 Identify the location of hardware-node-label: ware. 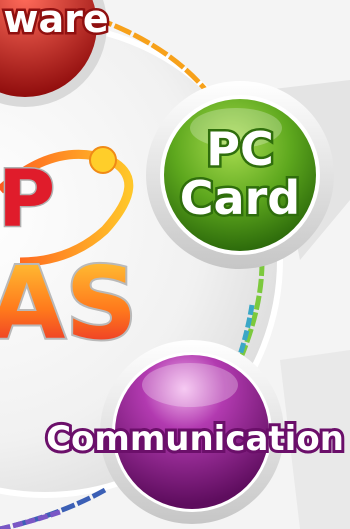
(55, 20).